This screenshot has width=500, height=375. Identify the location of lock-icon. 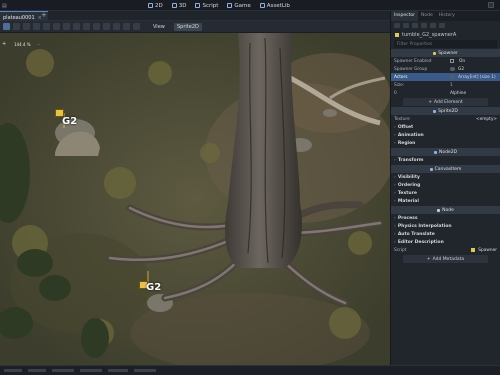
(106, 26).